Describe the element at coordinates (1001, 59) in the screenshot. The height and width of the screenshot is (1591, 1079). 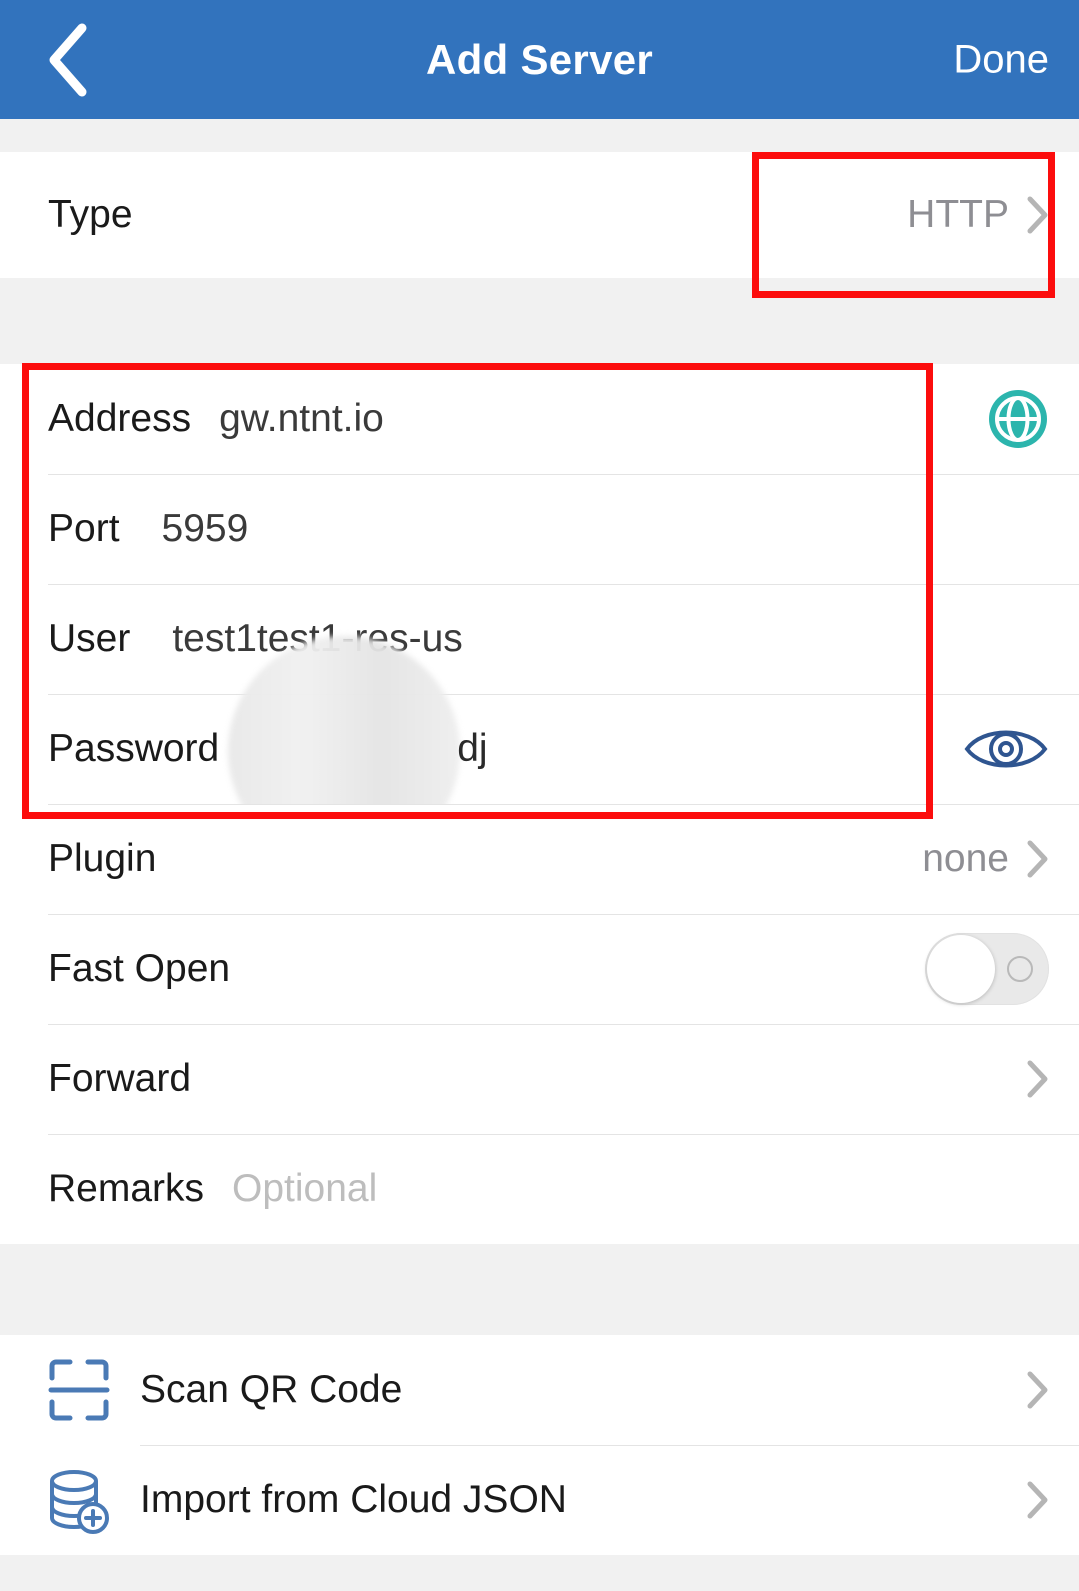
I see `done-button: Done` at that location.